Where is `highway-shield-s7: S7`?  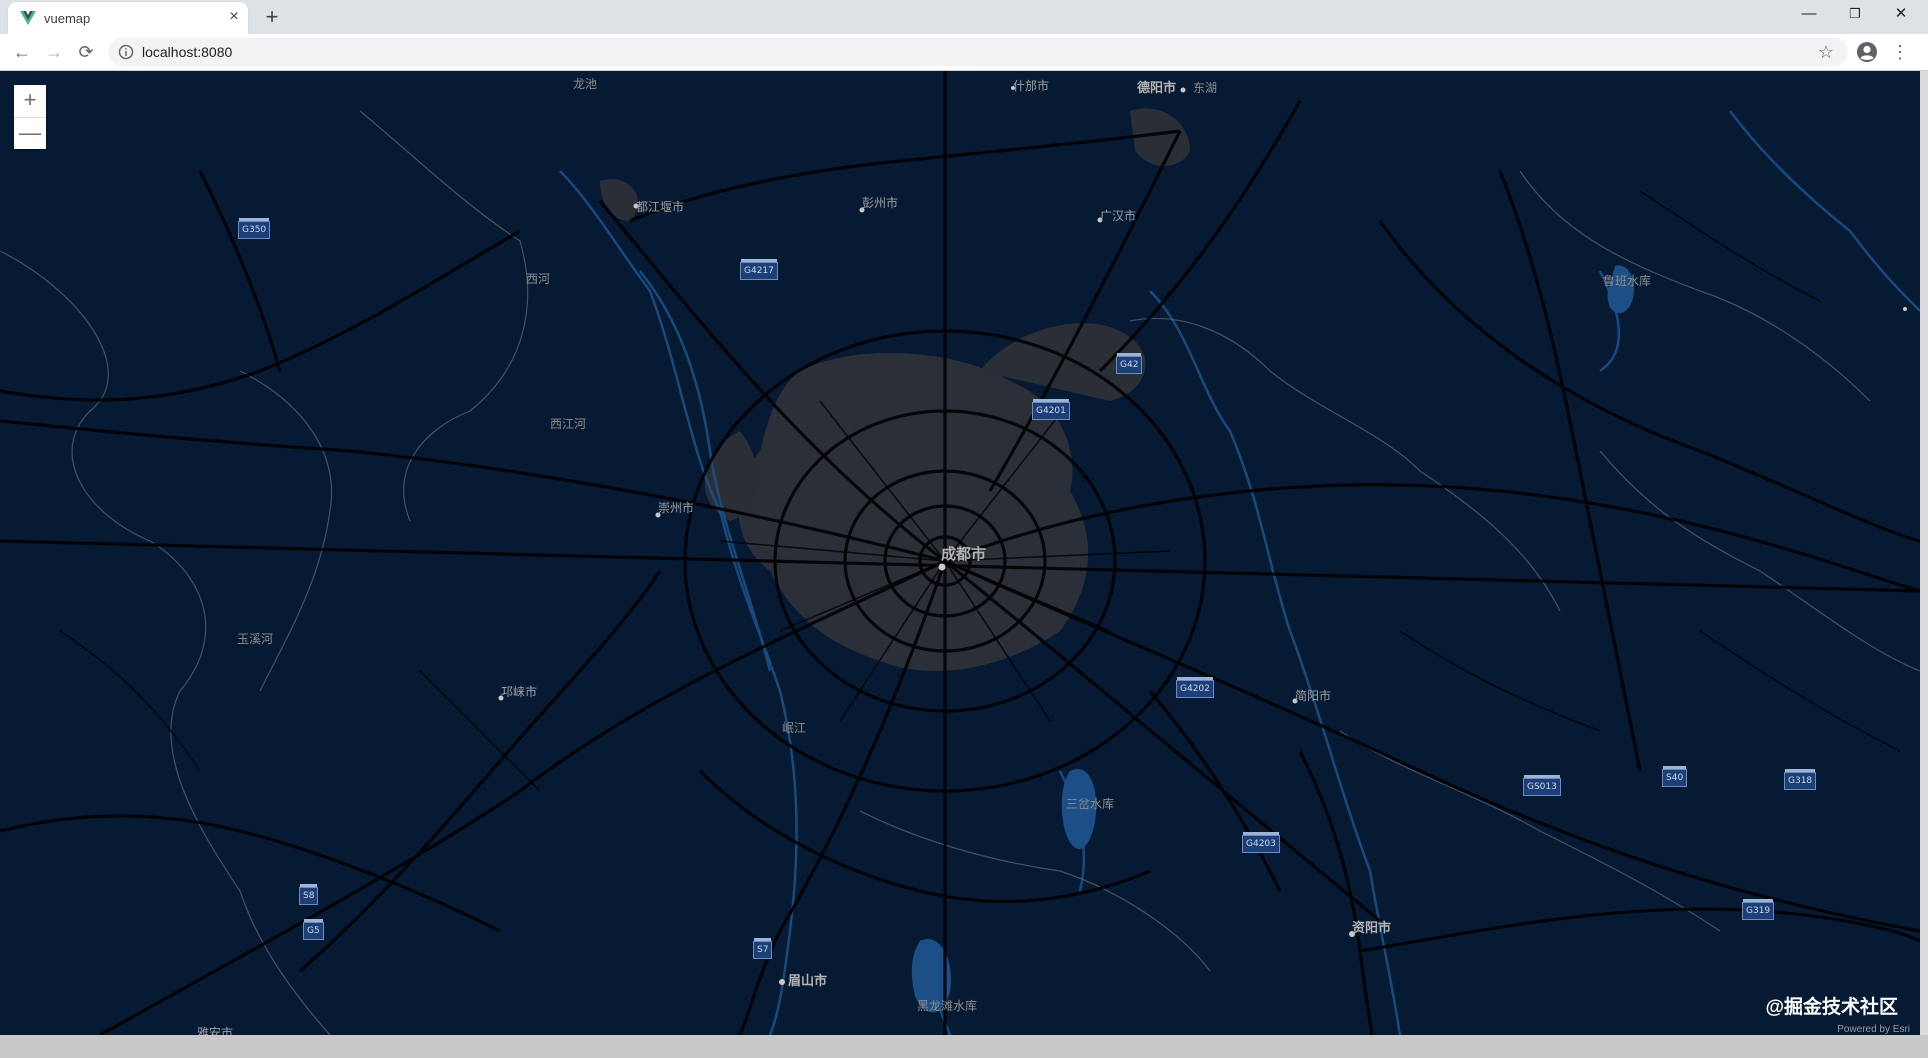 highway-shield-s7: S7 is located at coordinates (763, 948).